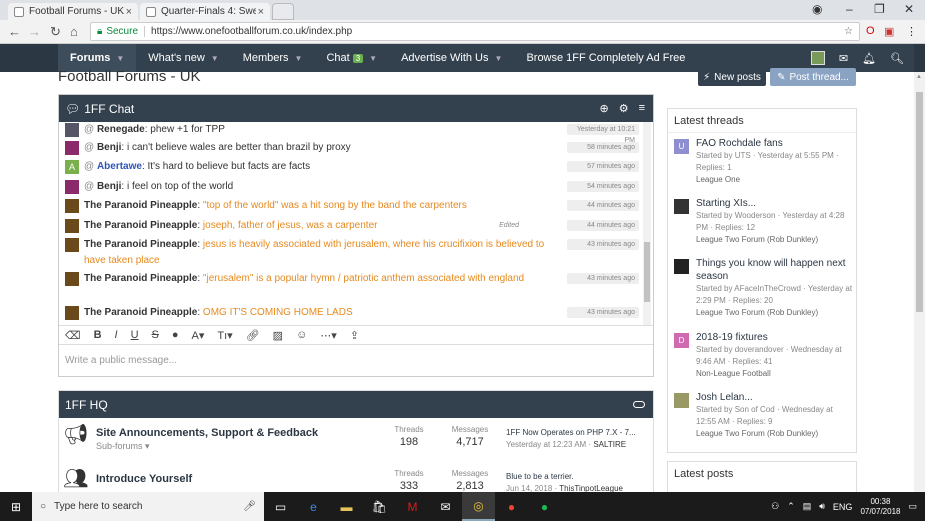  What do you see at coordinates (909, 9) in the screenshot?
I see `window-close-icon: ✕` at bounding box center [909, 9].